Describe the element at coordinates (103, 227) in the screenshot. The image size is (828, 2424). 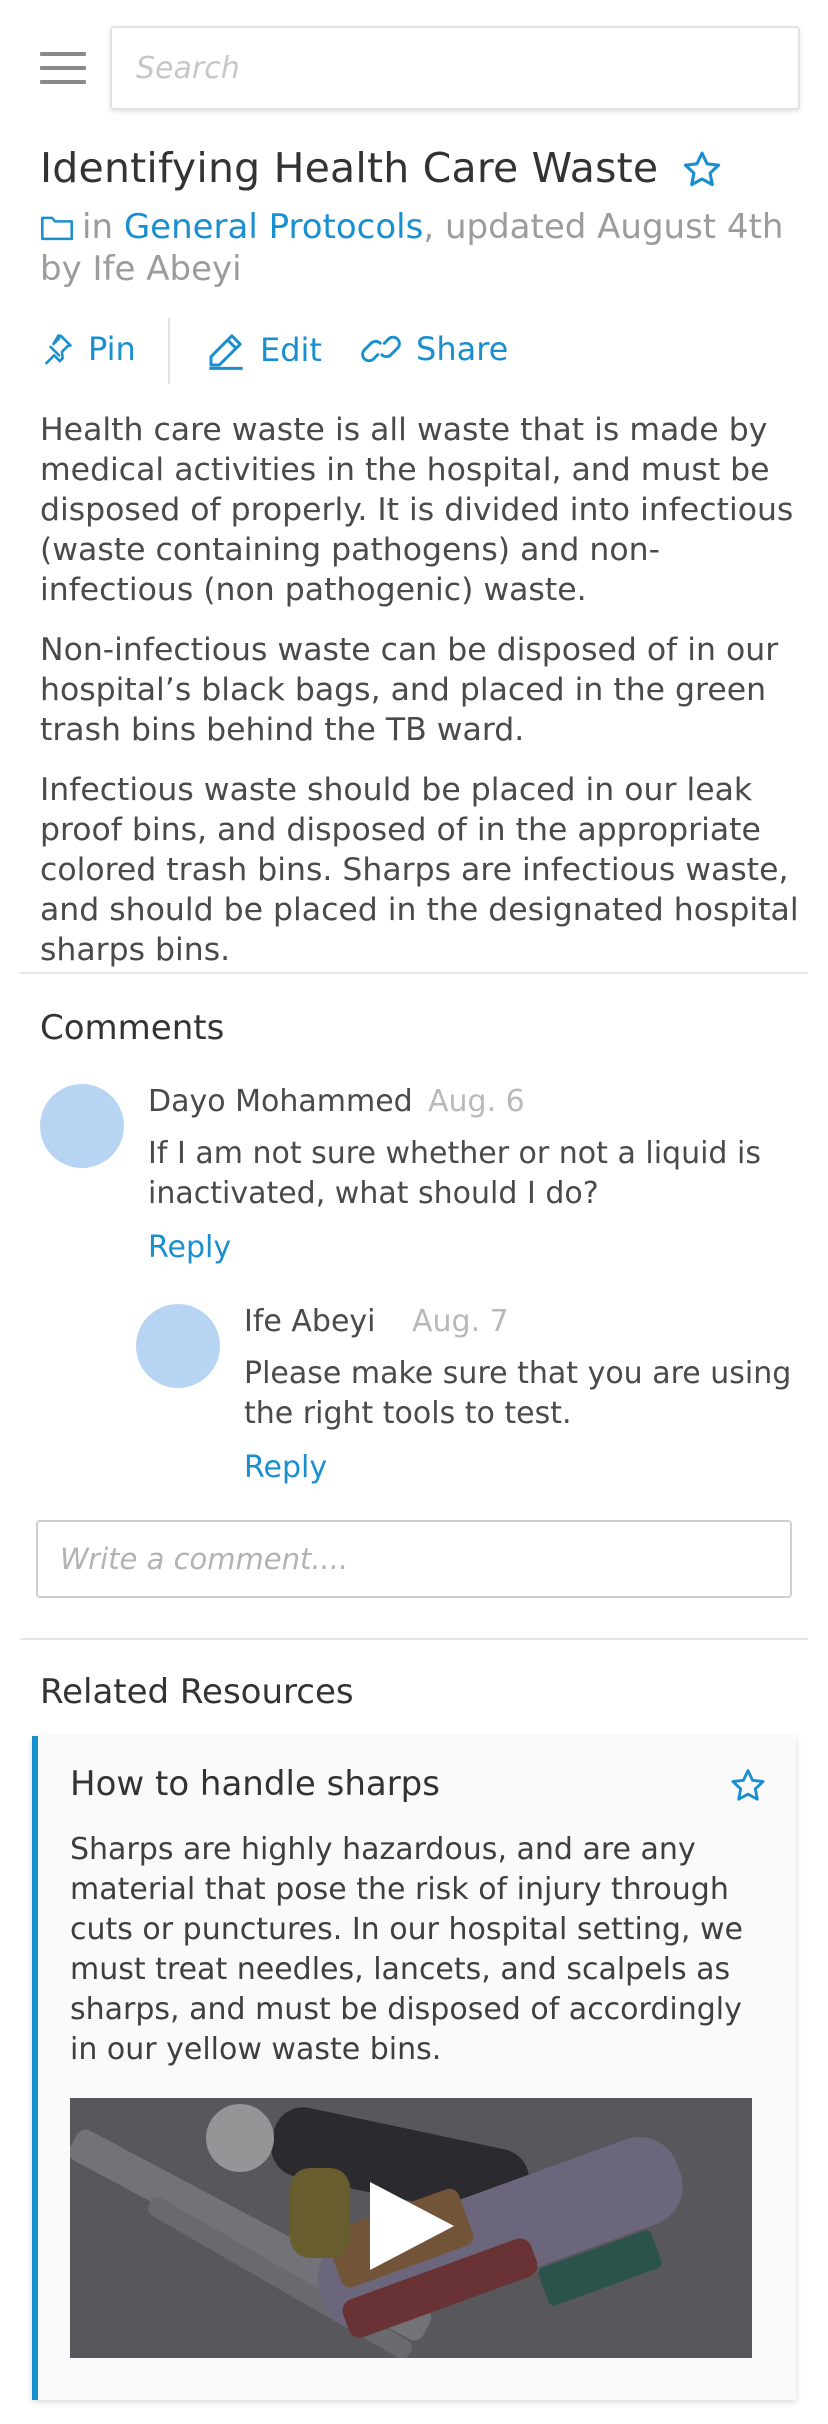
I see `meta-prefix: in` at that location.